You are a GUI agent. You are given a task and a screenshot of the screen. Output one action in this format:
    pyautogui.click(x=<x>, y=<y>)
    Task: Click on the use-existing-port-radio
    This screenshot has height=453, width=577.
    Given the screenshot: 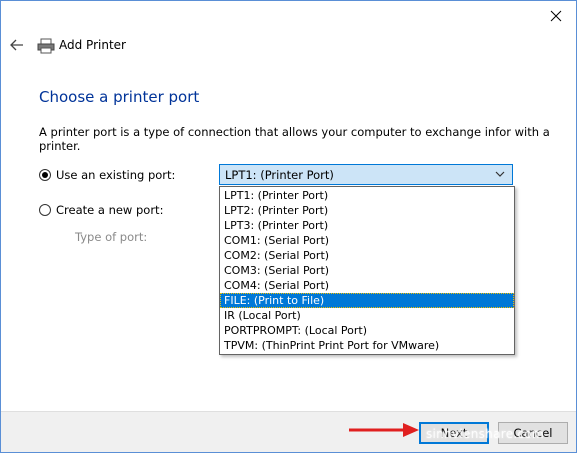 What is the action you would take?
    pyautogui.click(x=45, y=175)
    